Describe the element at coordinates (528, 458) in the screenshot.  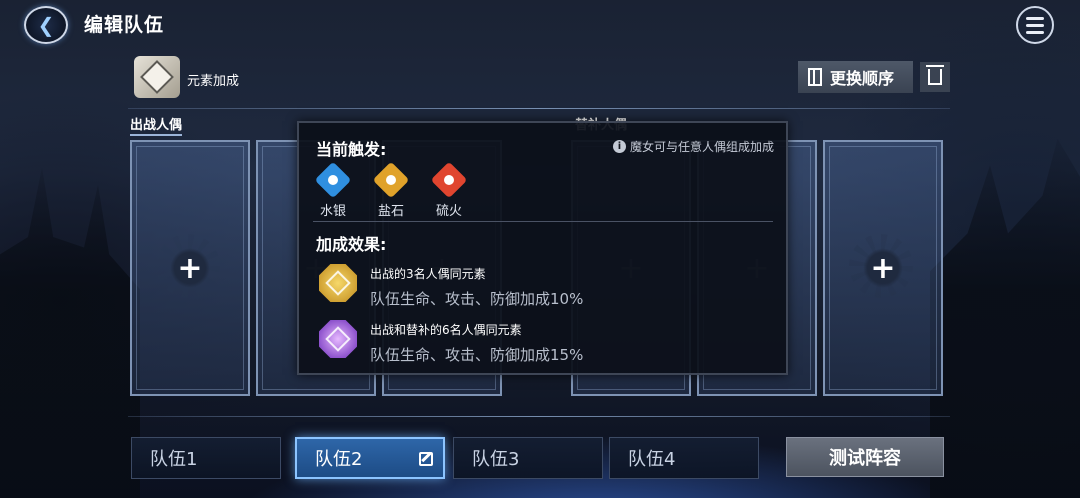
I see `team-tab-3: 队伍3` at that location.